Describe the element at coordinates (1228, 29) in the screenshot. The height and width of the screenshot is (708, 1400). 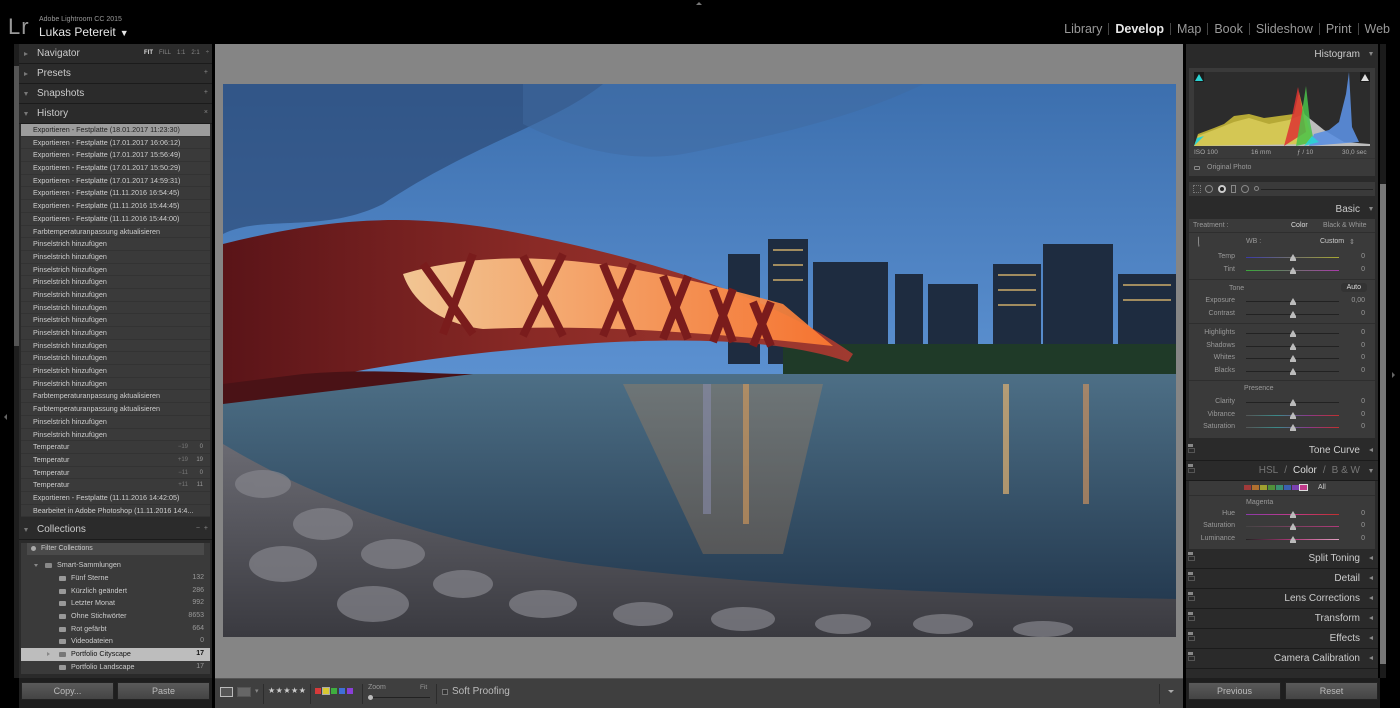
I see `module-book: Book` at that location.